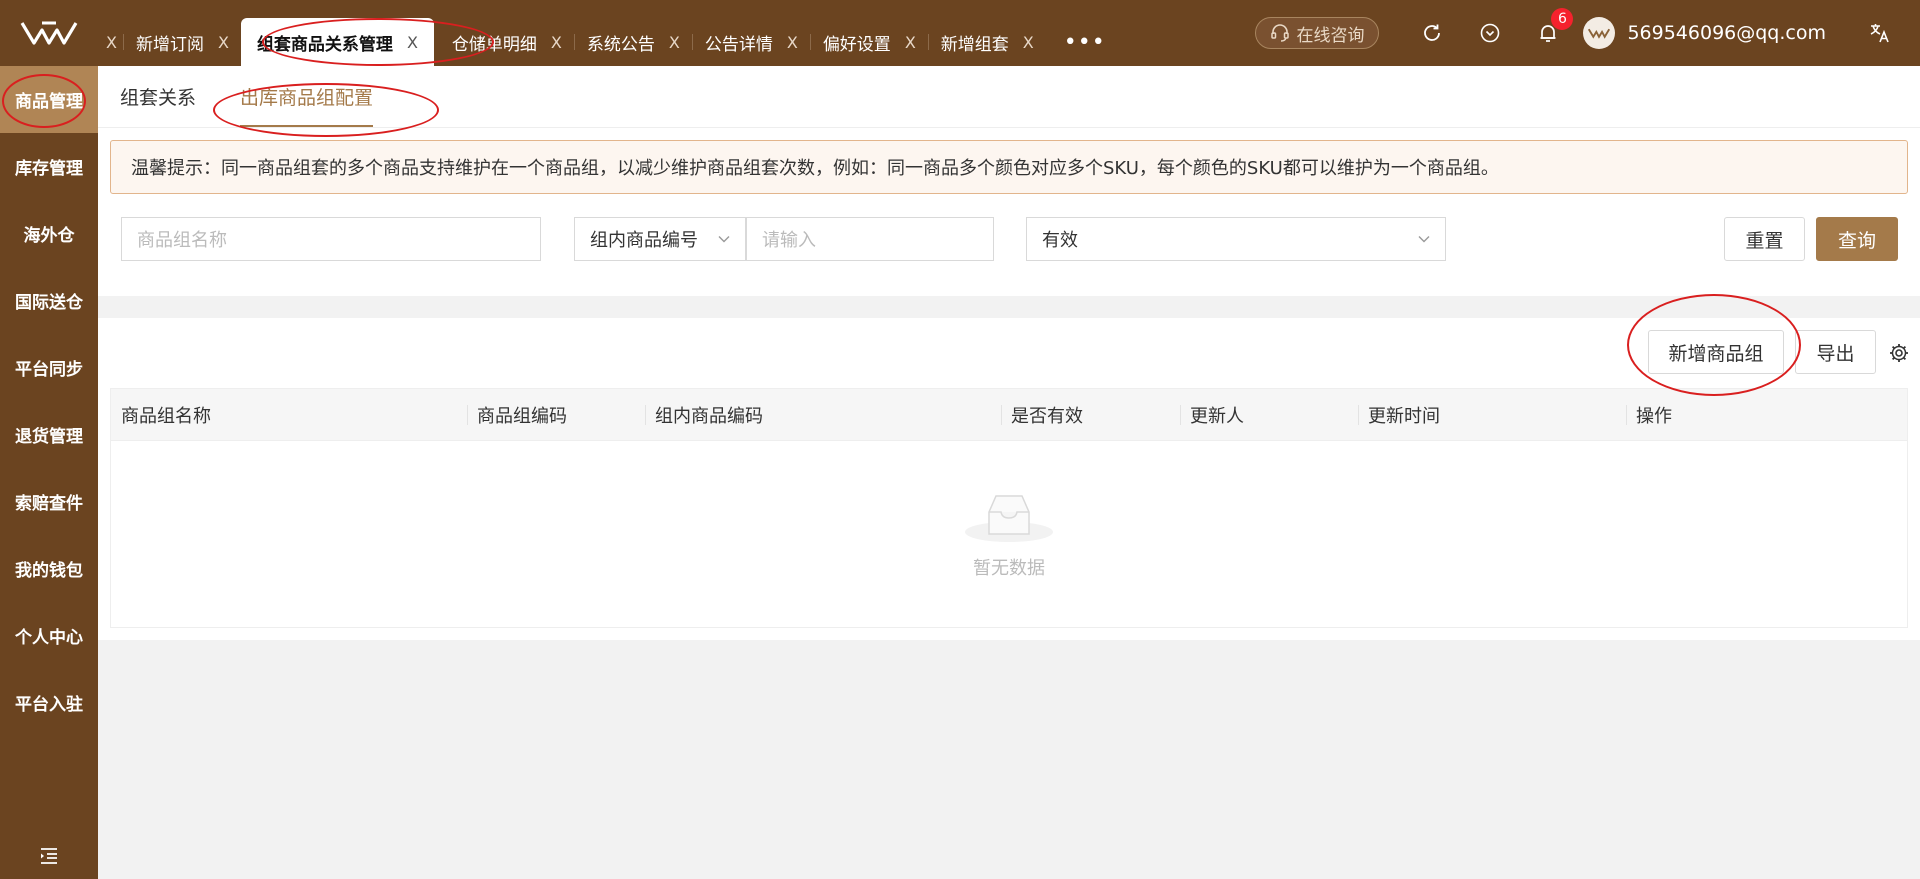  What do you see at coordinates (1766, 415) in the screenshot?
I see `column-header: 操作` at bounding box center [1766, 415].